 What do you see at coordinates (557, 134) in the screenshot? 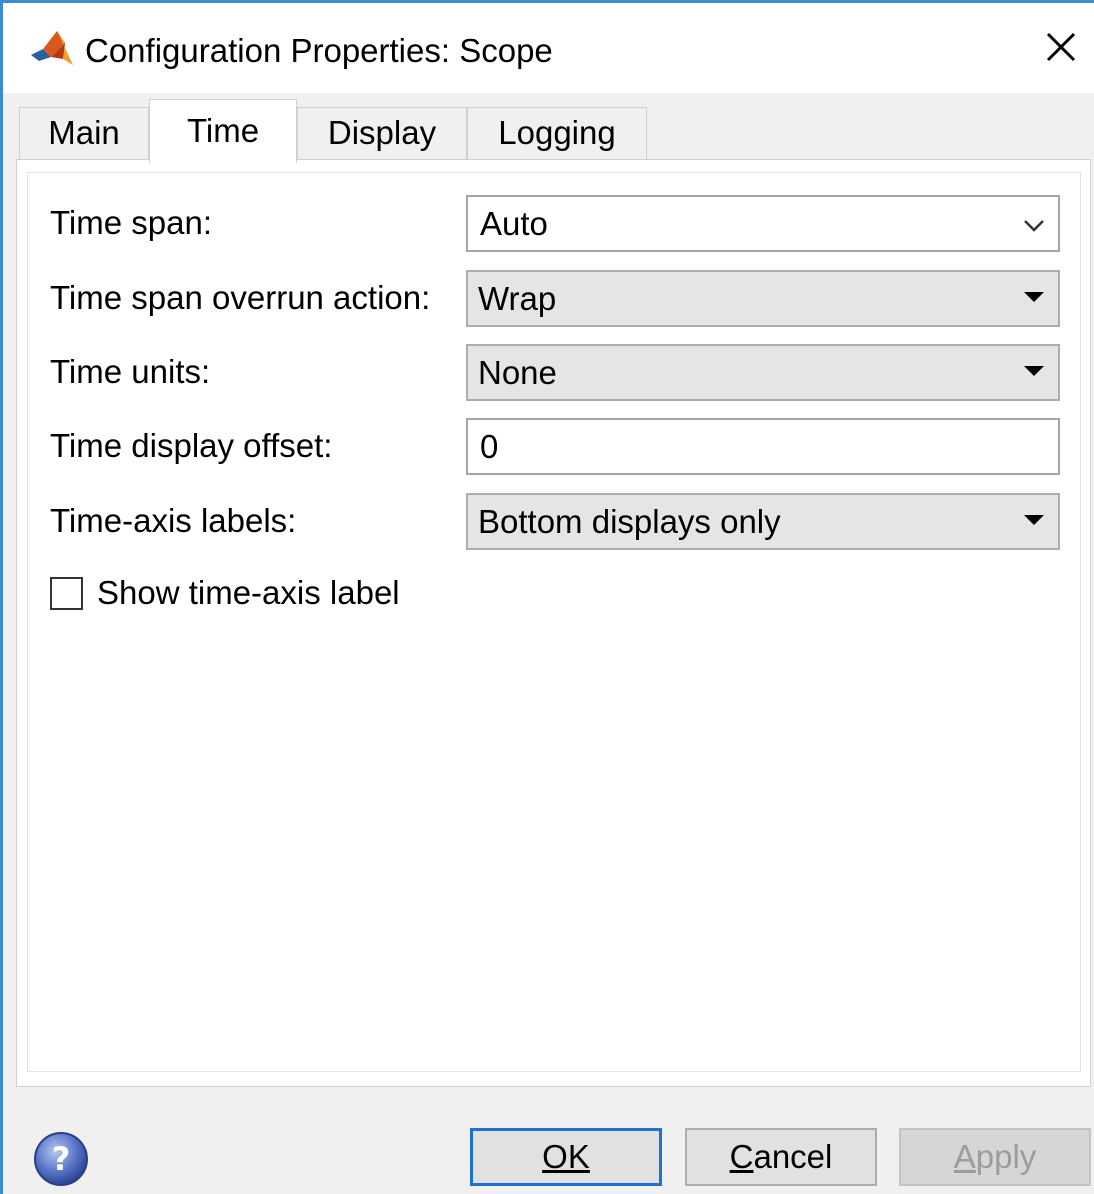
I see `tab-logging: Logging` at bounding box center [557, 134].